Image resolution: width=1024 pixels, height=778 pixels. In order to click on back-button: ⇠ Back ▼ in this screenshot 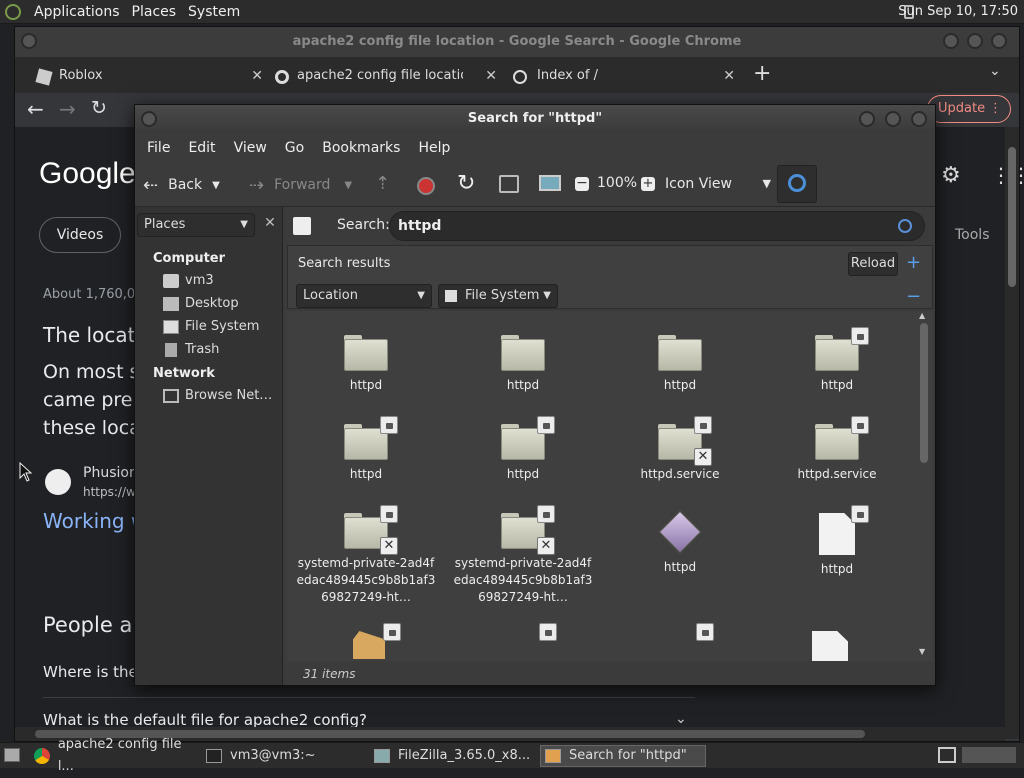, I will do `click(181, 185)`.